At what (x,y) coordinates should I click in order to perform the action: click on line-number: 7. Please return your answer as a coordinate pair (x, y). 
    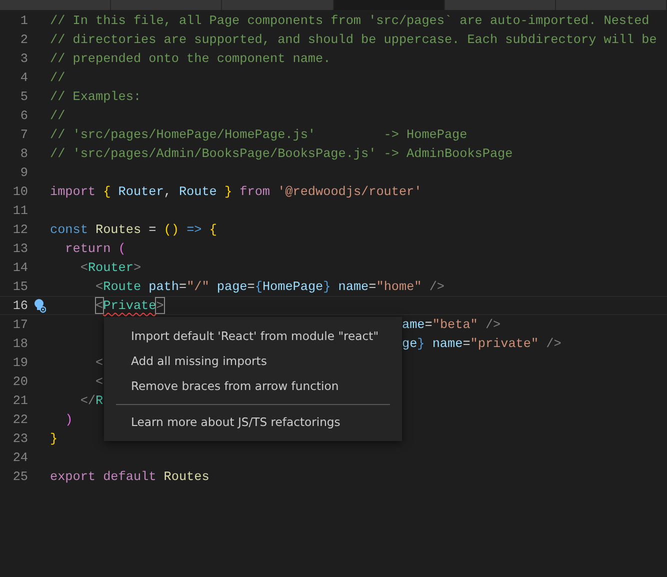
    Looking at the image, I should click on (23, 135).